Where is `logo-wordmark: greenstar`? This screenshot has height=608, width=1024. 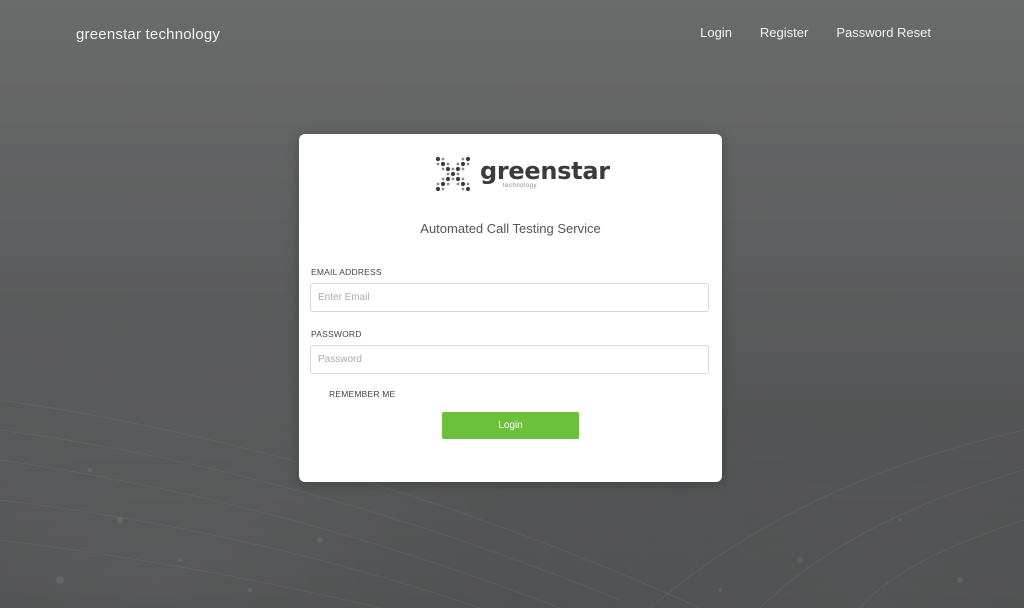 logo-wordmark: greenstar is located at coordinates (545, 171).